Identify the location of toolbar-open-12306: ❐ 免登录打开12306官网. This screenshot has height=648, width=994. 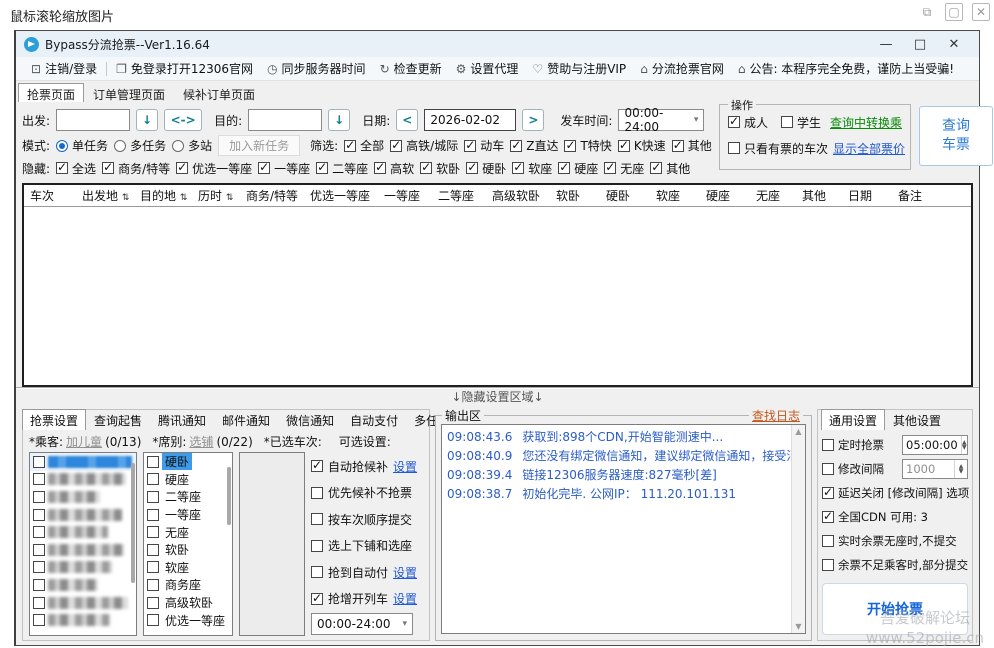
(184, 68).